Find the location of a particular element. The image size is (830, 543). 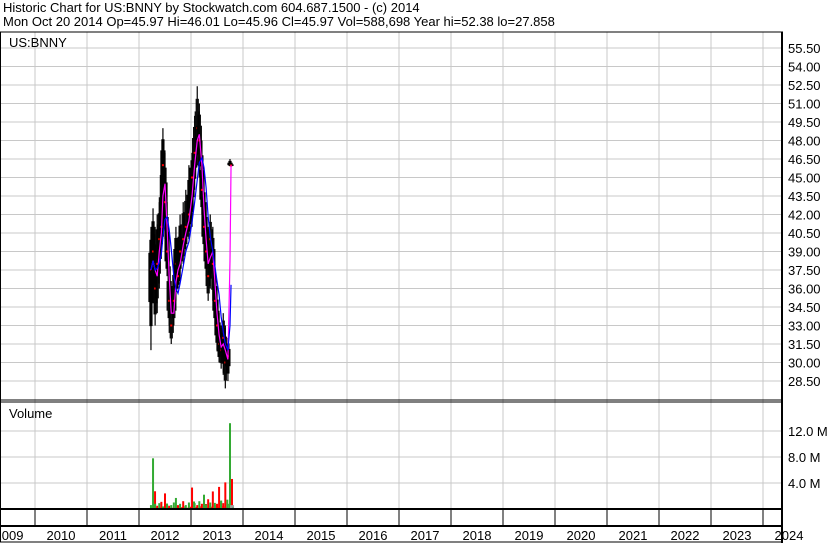

year-label: 2018 is located at coordinates (477, 535).